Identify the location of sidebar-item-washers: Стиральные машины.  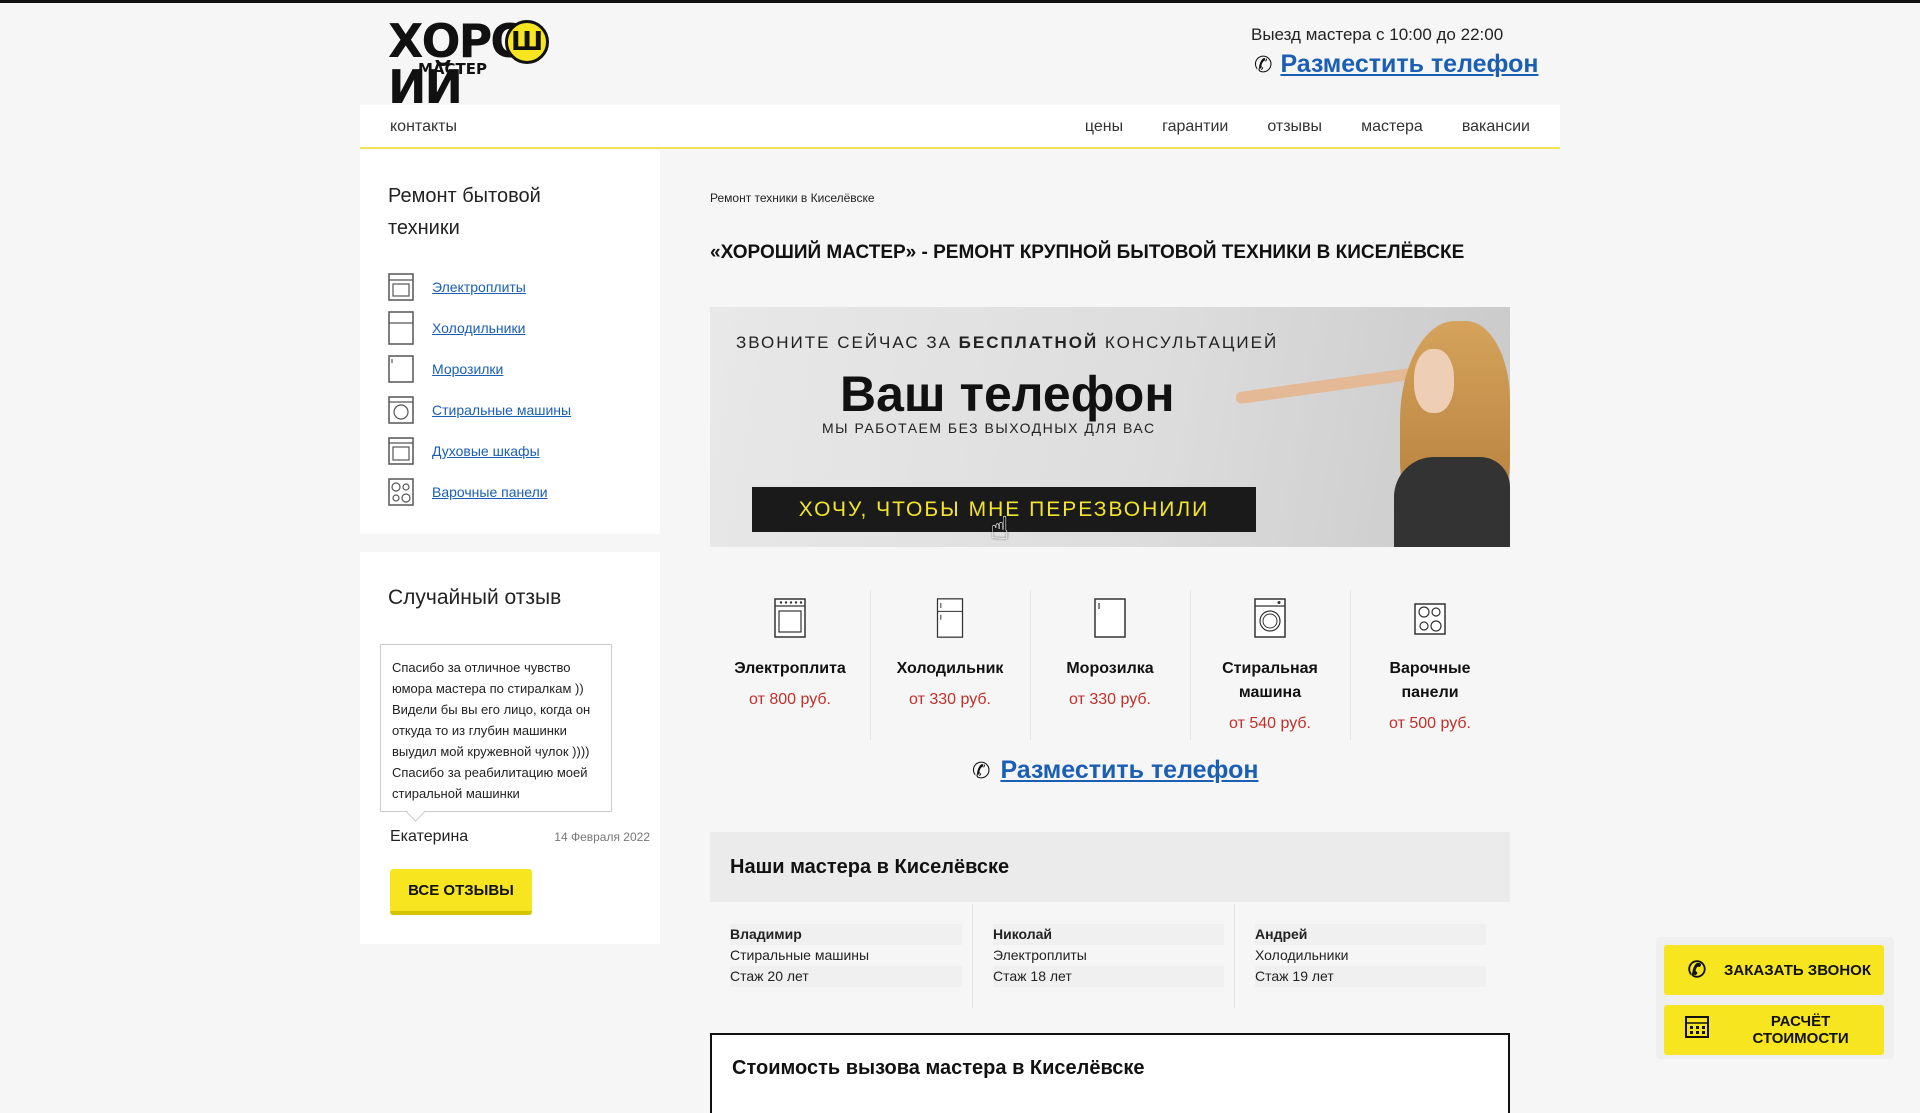
(479, 409).